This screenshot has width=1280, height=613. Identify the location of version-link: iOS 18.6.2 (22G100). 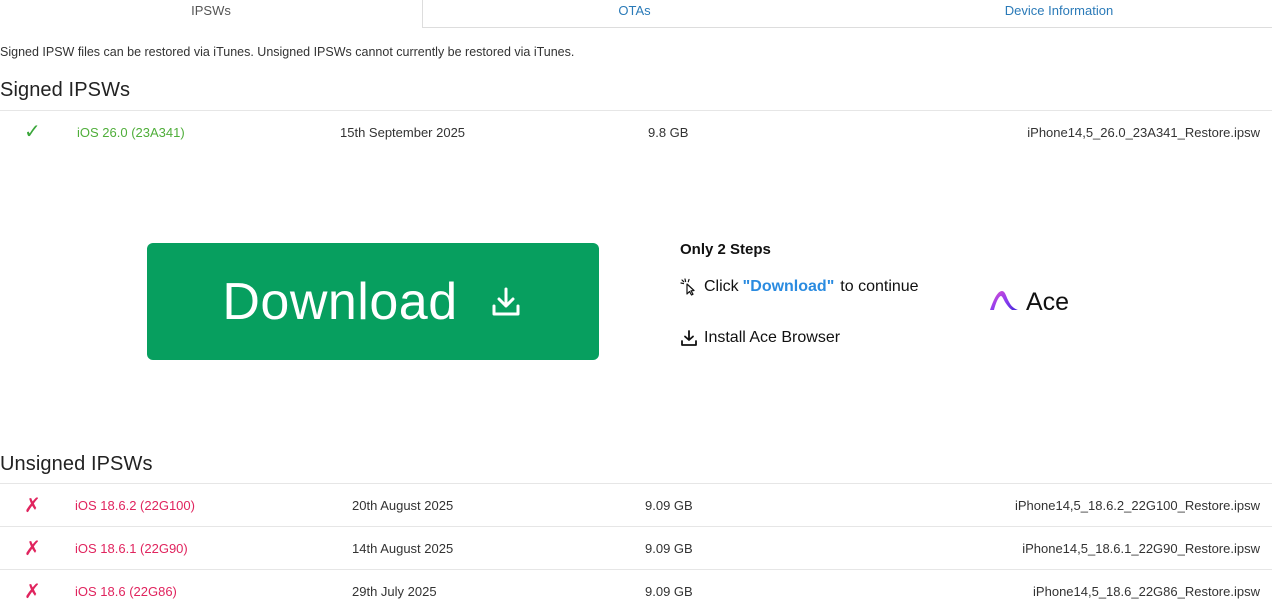
(135, 505).